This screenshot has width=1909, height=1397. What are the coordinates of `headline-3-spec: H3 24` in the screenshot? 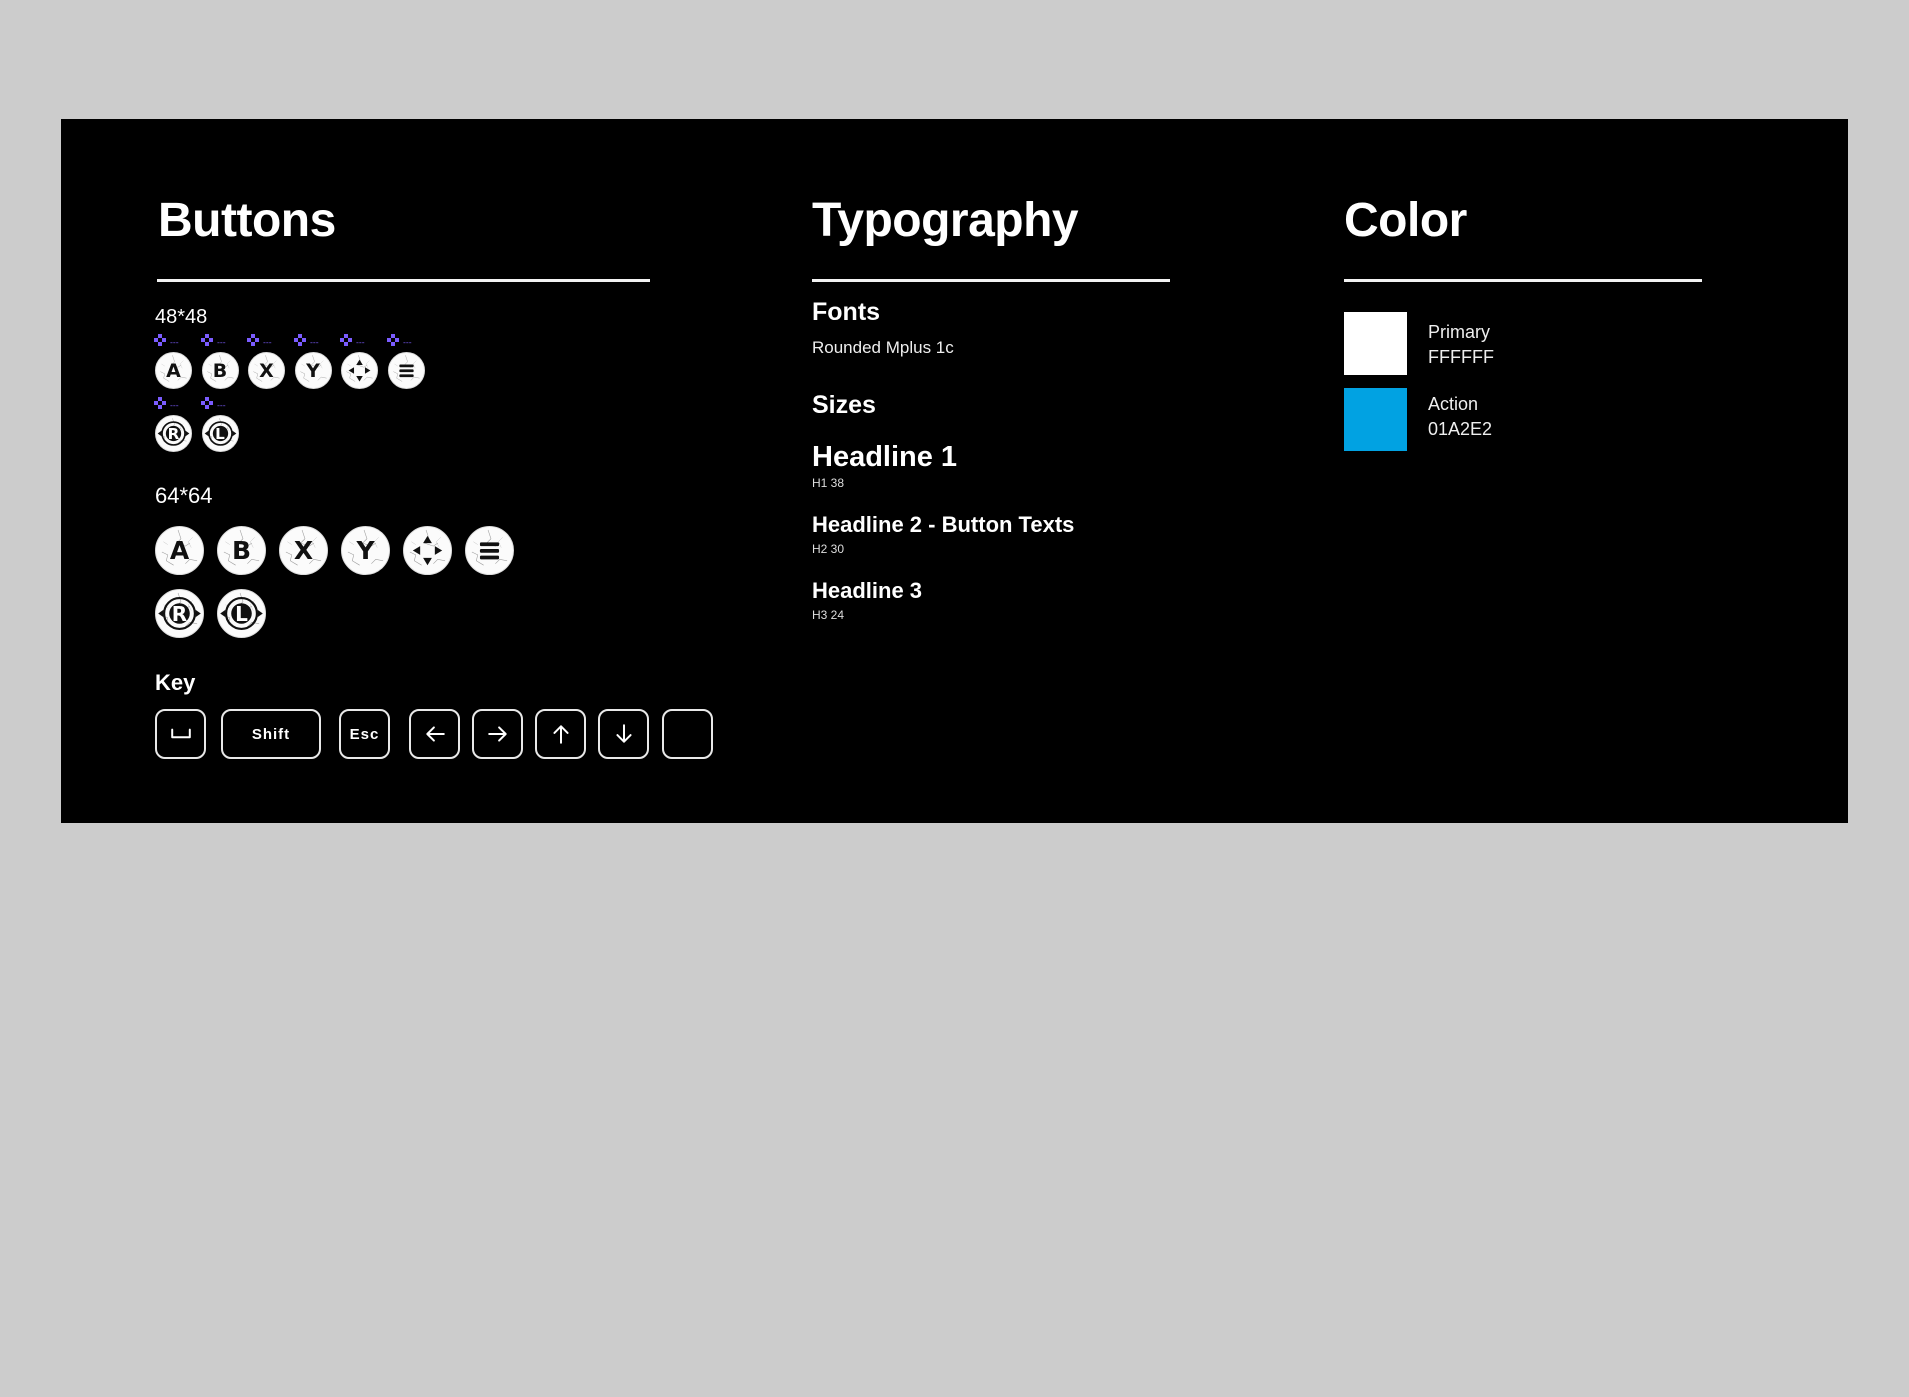 It's located at (828, 615).